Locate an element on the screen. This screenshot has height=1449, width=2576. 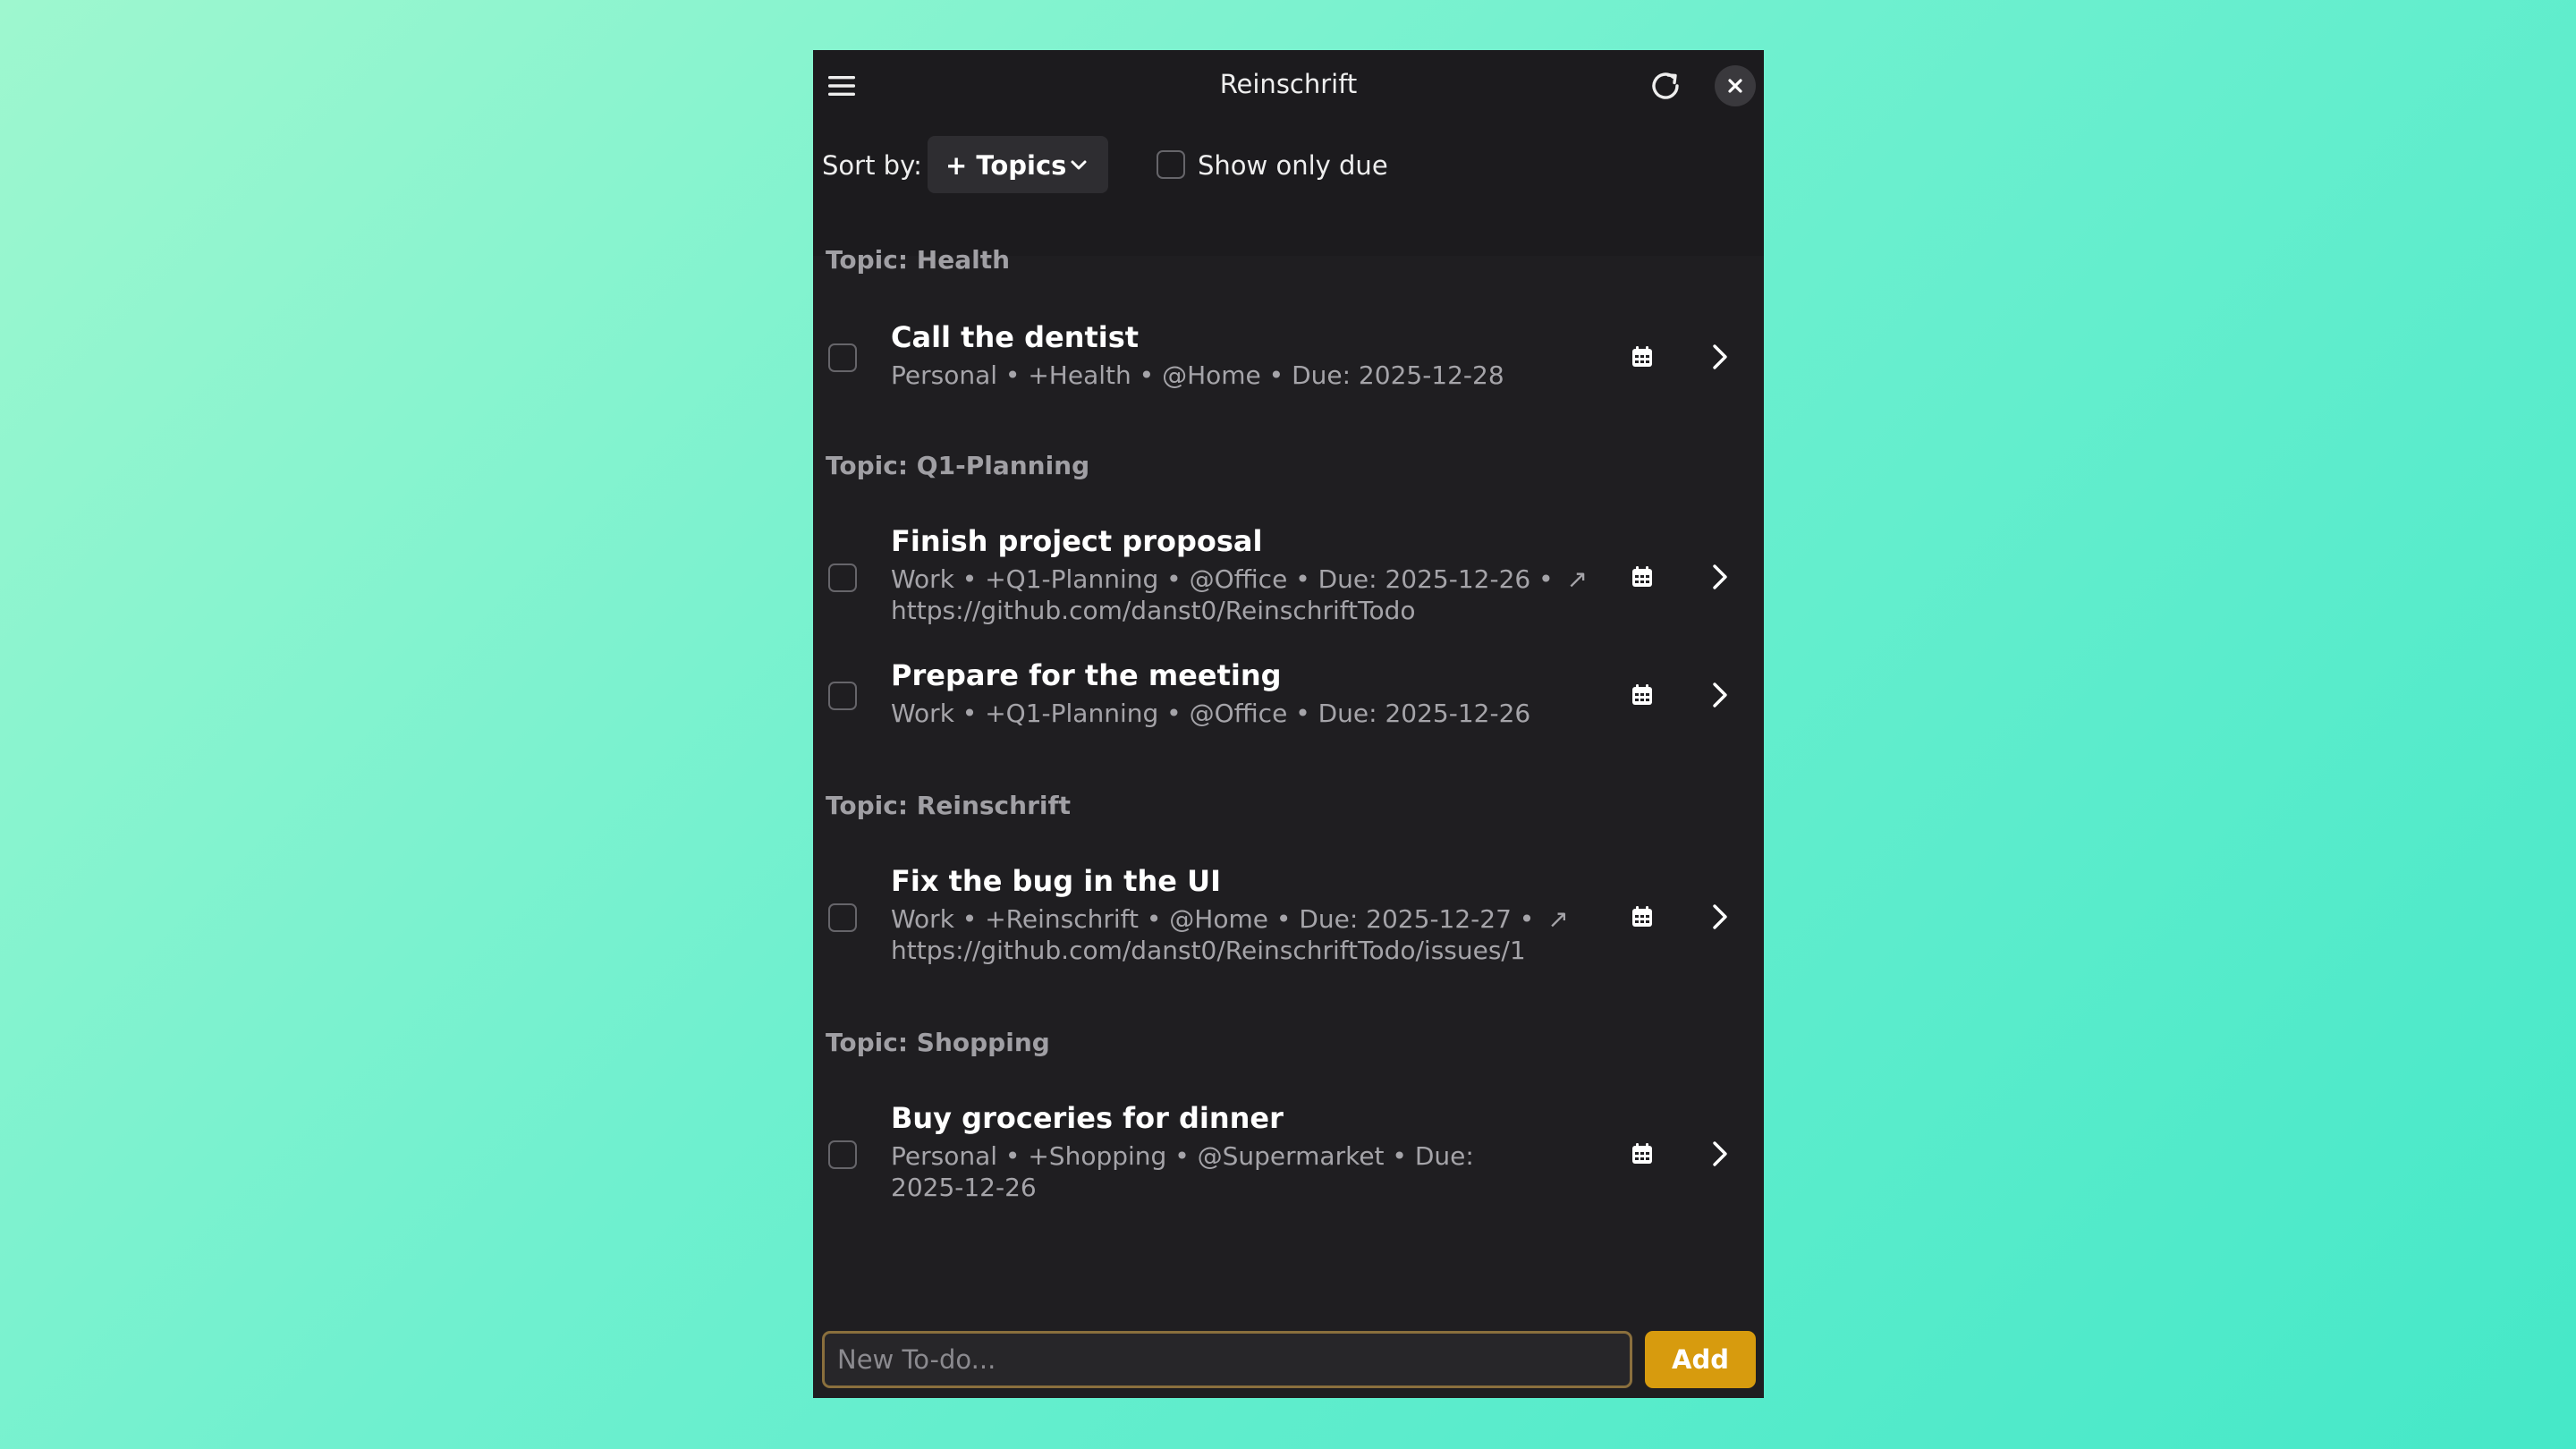
refresh-button is located at coordinates (1665, 86).